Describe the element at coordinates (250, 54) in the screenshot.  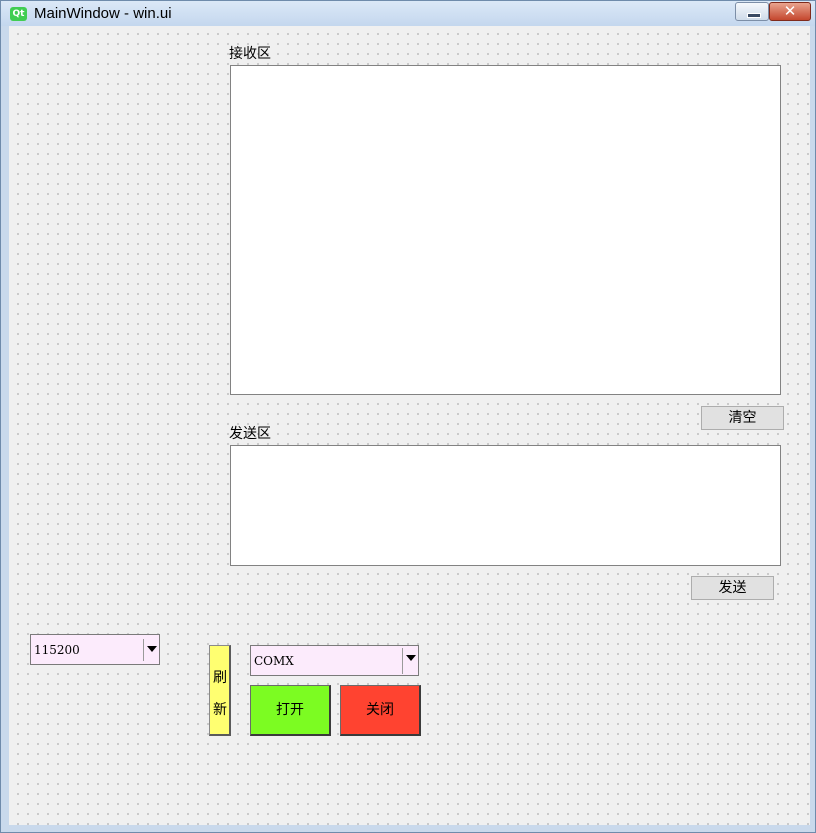
I see `receive-area-label: 接收区` at that location.